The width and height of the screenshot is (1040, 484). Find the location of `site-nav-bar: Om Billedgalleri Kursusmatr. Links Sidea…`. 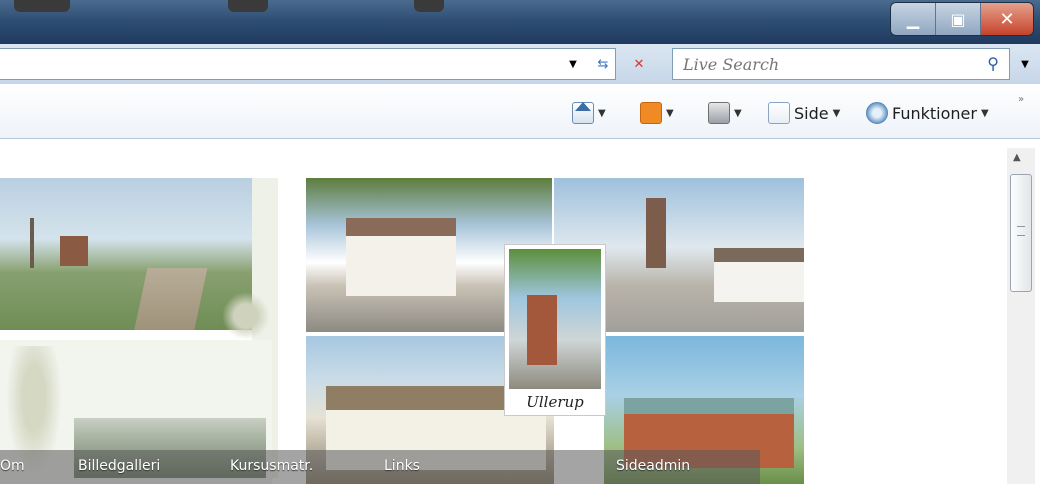

site-nav-bar: Om Billedgalleri Kursusmatr. Links Sidea… is located at coordinates (380, 467).